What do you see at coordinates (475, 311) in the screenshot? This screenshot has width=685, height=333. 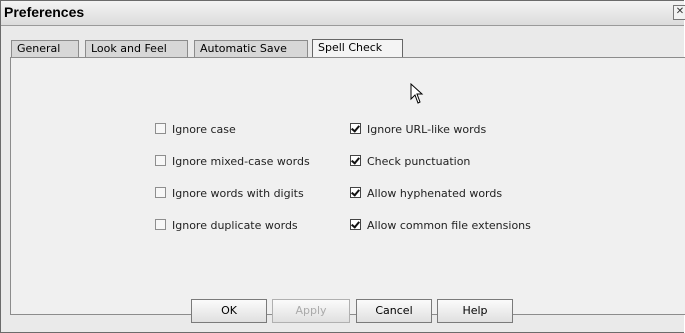 I see `help-button: Help` at bounding box center [475, 311].